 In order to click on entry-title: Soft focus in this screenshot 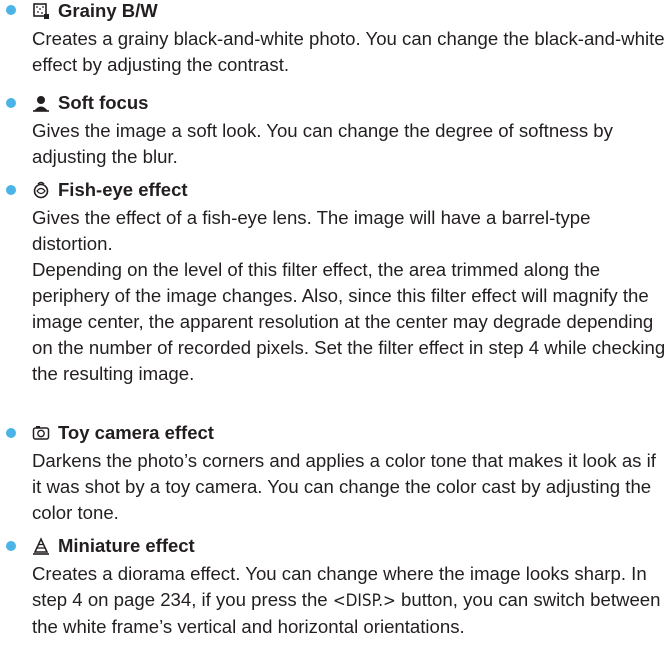, I will do `click(103, 102)`.